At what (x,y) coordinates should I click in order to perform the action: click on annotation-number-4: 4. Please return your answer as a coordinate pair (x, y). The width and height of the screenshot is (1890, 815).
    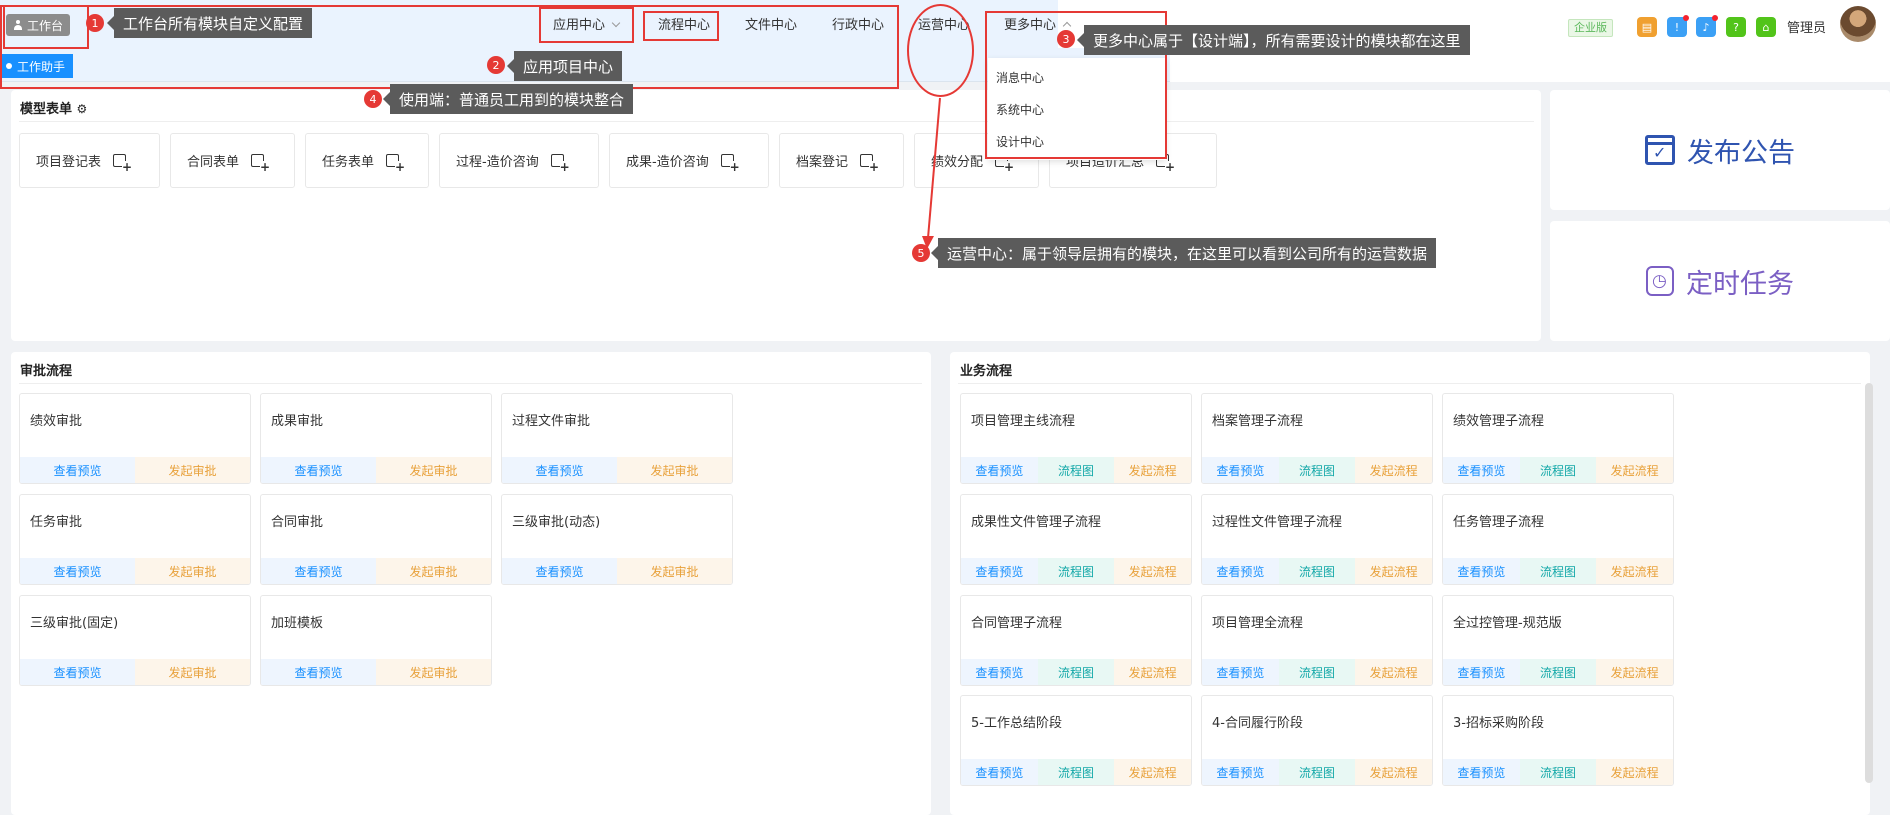
    Looking at the image, I should click on (373, 99).